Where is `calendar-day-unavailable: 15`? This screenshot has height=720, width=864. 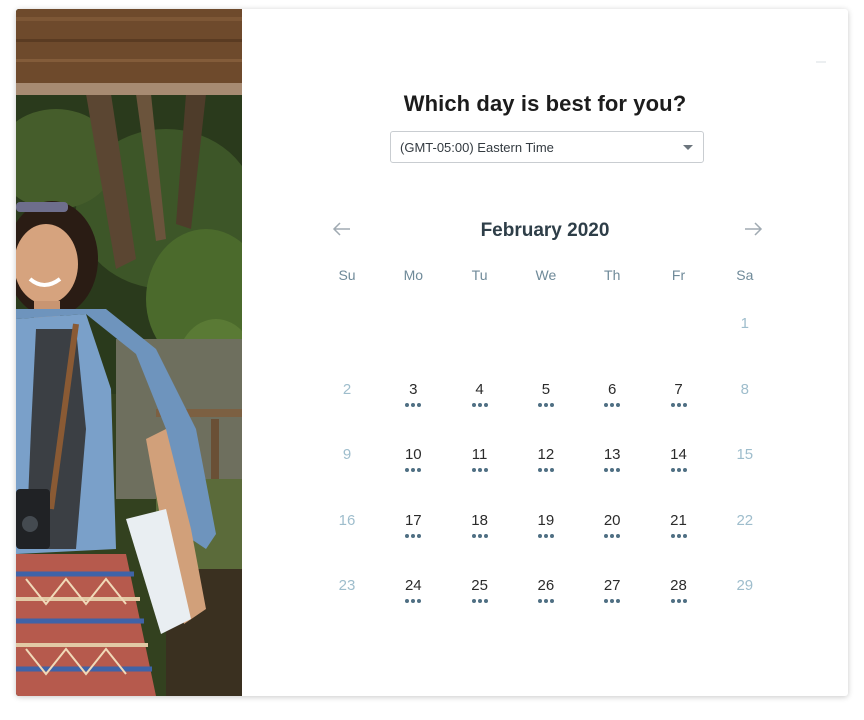
calendar-day-unavailable: 15 is located at coordinates (745, 462).